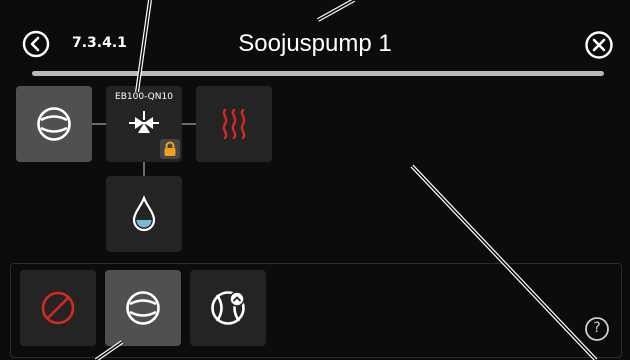 This screenshot has height=360, width=630. I want to click on close-circle-icon, so click(599, 45).